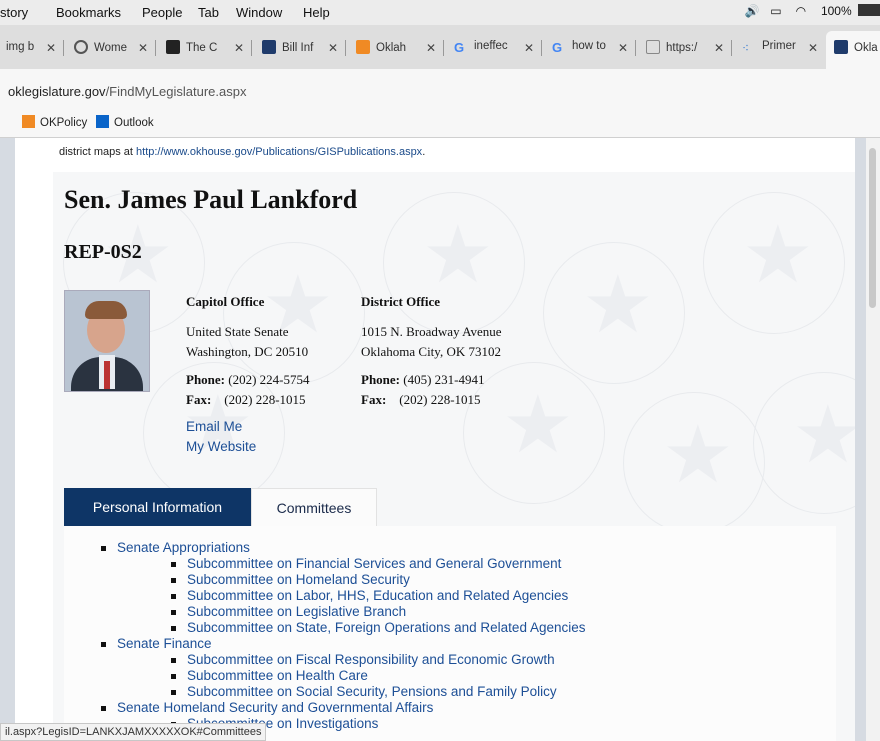  Describe the element at coordinates (221, 447) in the screenshot. I see `website-link: My Website` at that location.